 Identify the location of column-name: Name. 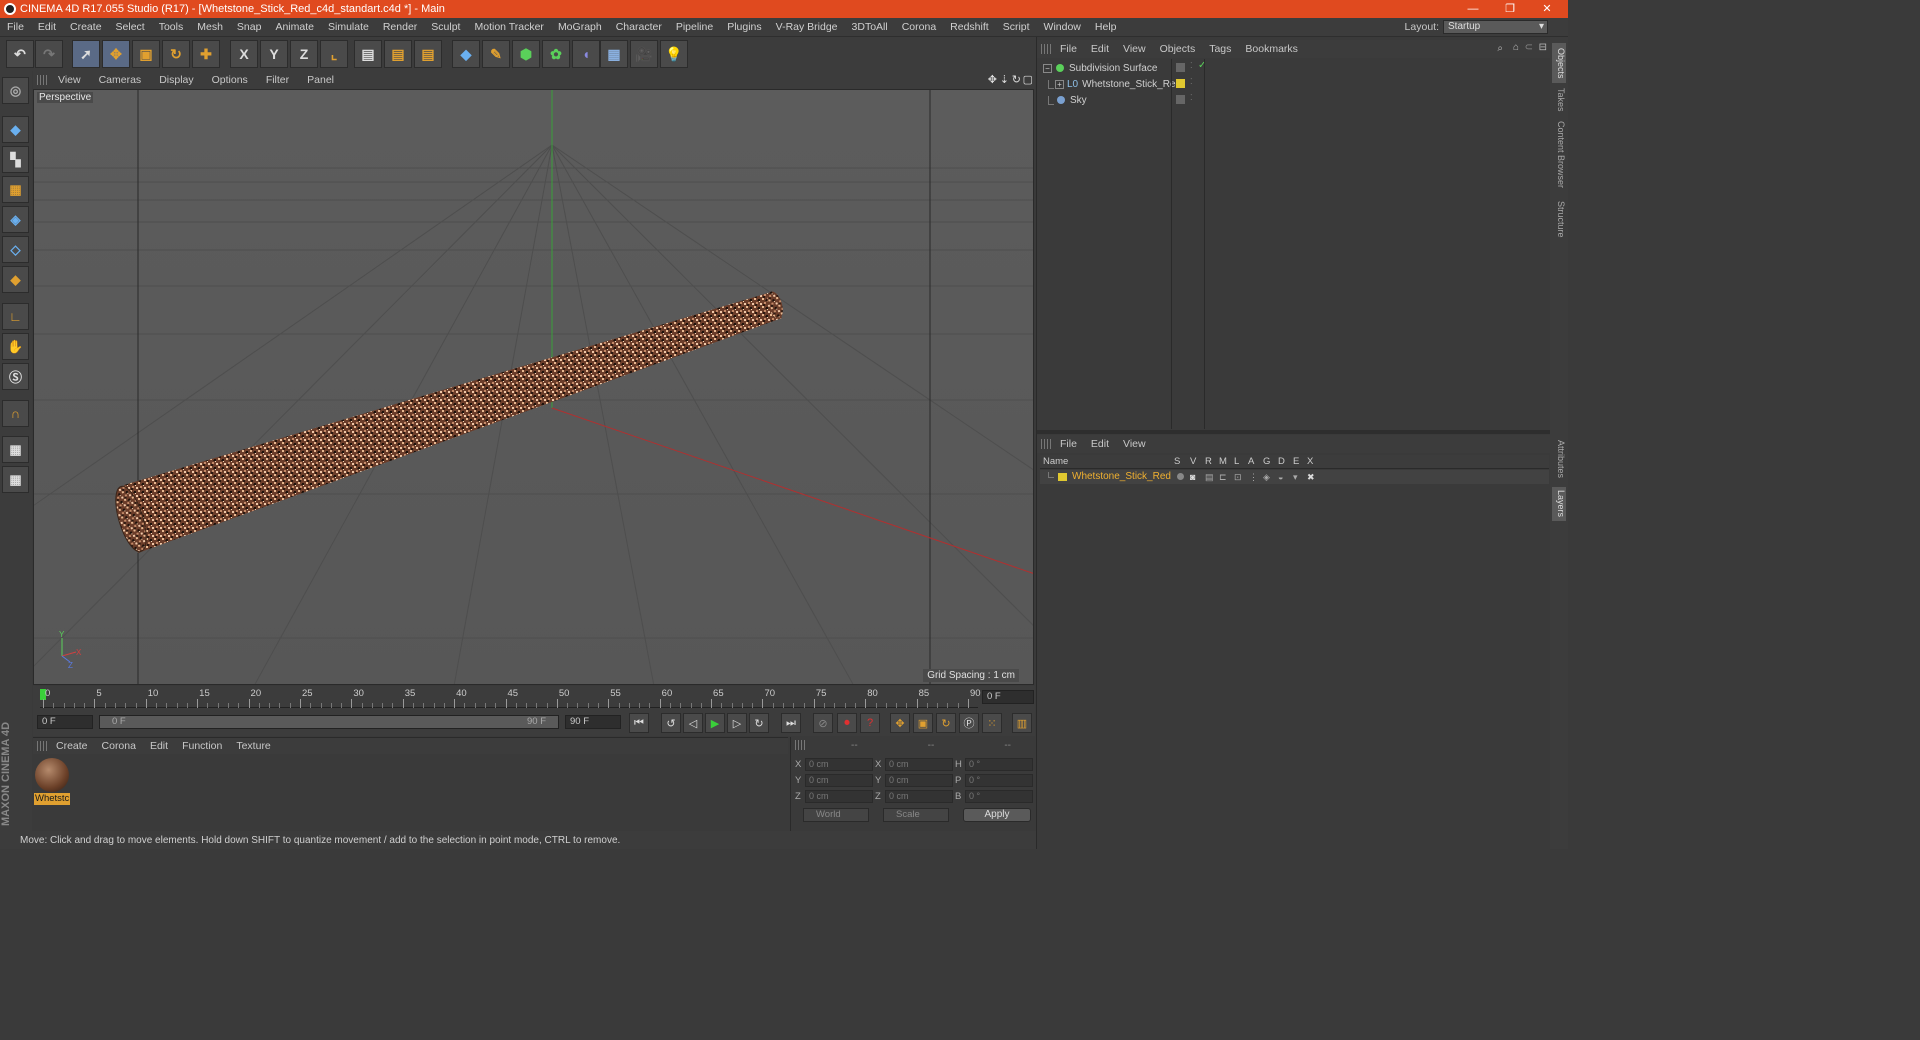
(1055, 461).